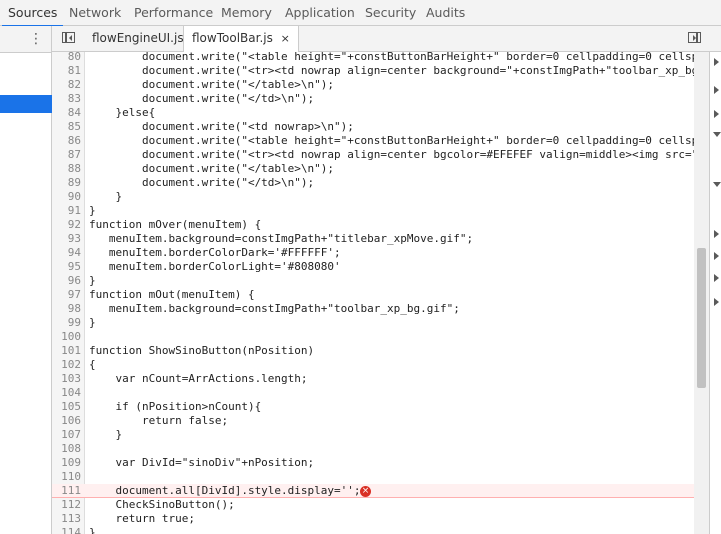 This screenshot has height=534, width=721. I want to click on tab-application: Application, so click(320, 13).